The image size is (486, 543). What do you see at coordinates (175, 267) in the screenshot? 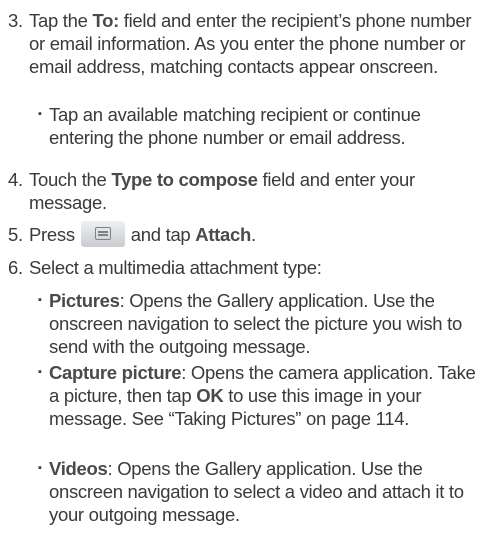
I see `step-text: Select a multimedia attachment type:` at bounding box center [175, 267].